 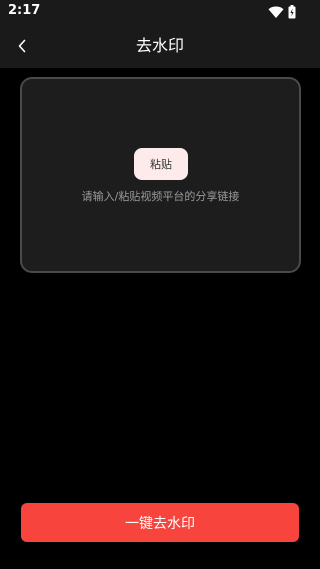 I want to click on paste-button: 粘贴, so click(x=161, y=164).